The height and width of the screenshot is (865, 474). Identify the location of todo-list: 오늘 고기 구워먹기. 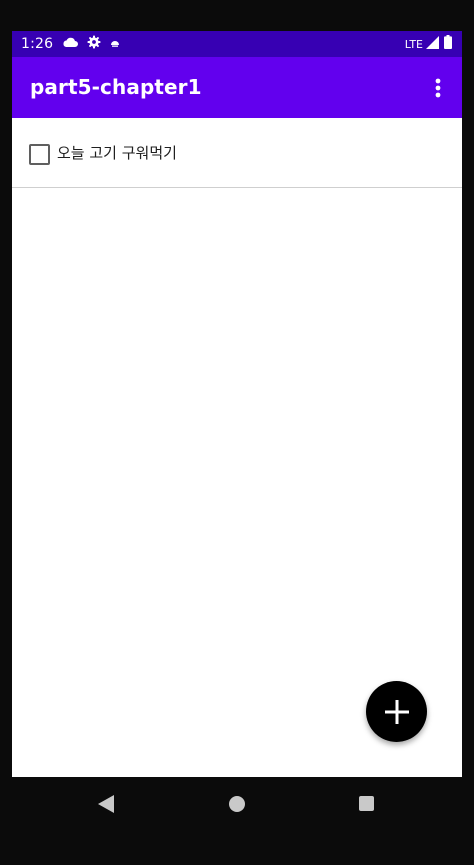
(237, 153).